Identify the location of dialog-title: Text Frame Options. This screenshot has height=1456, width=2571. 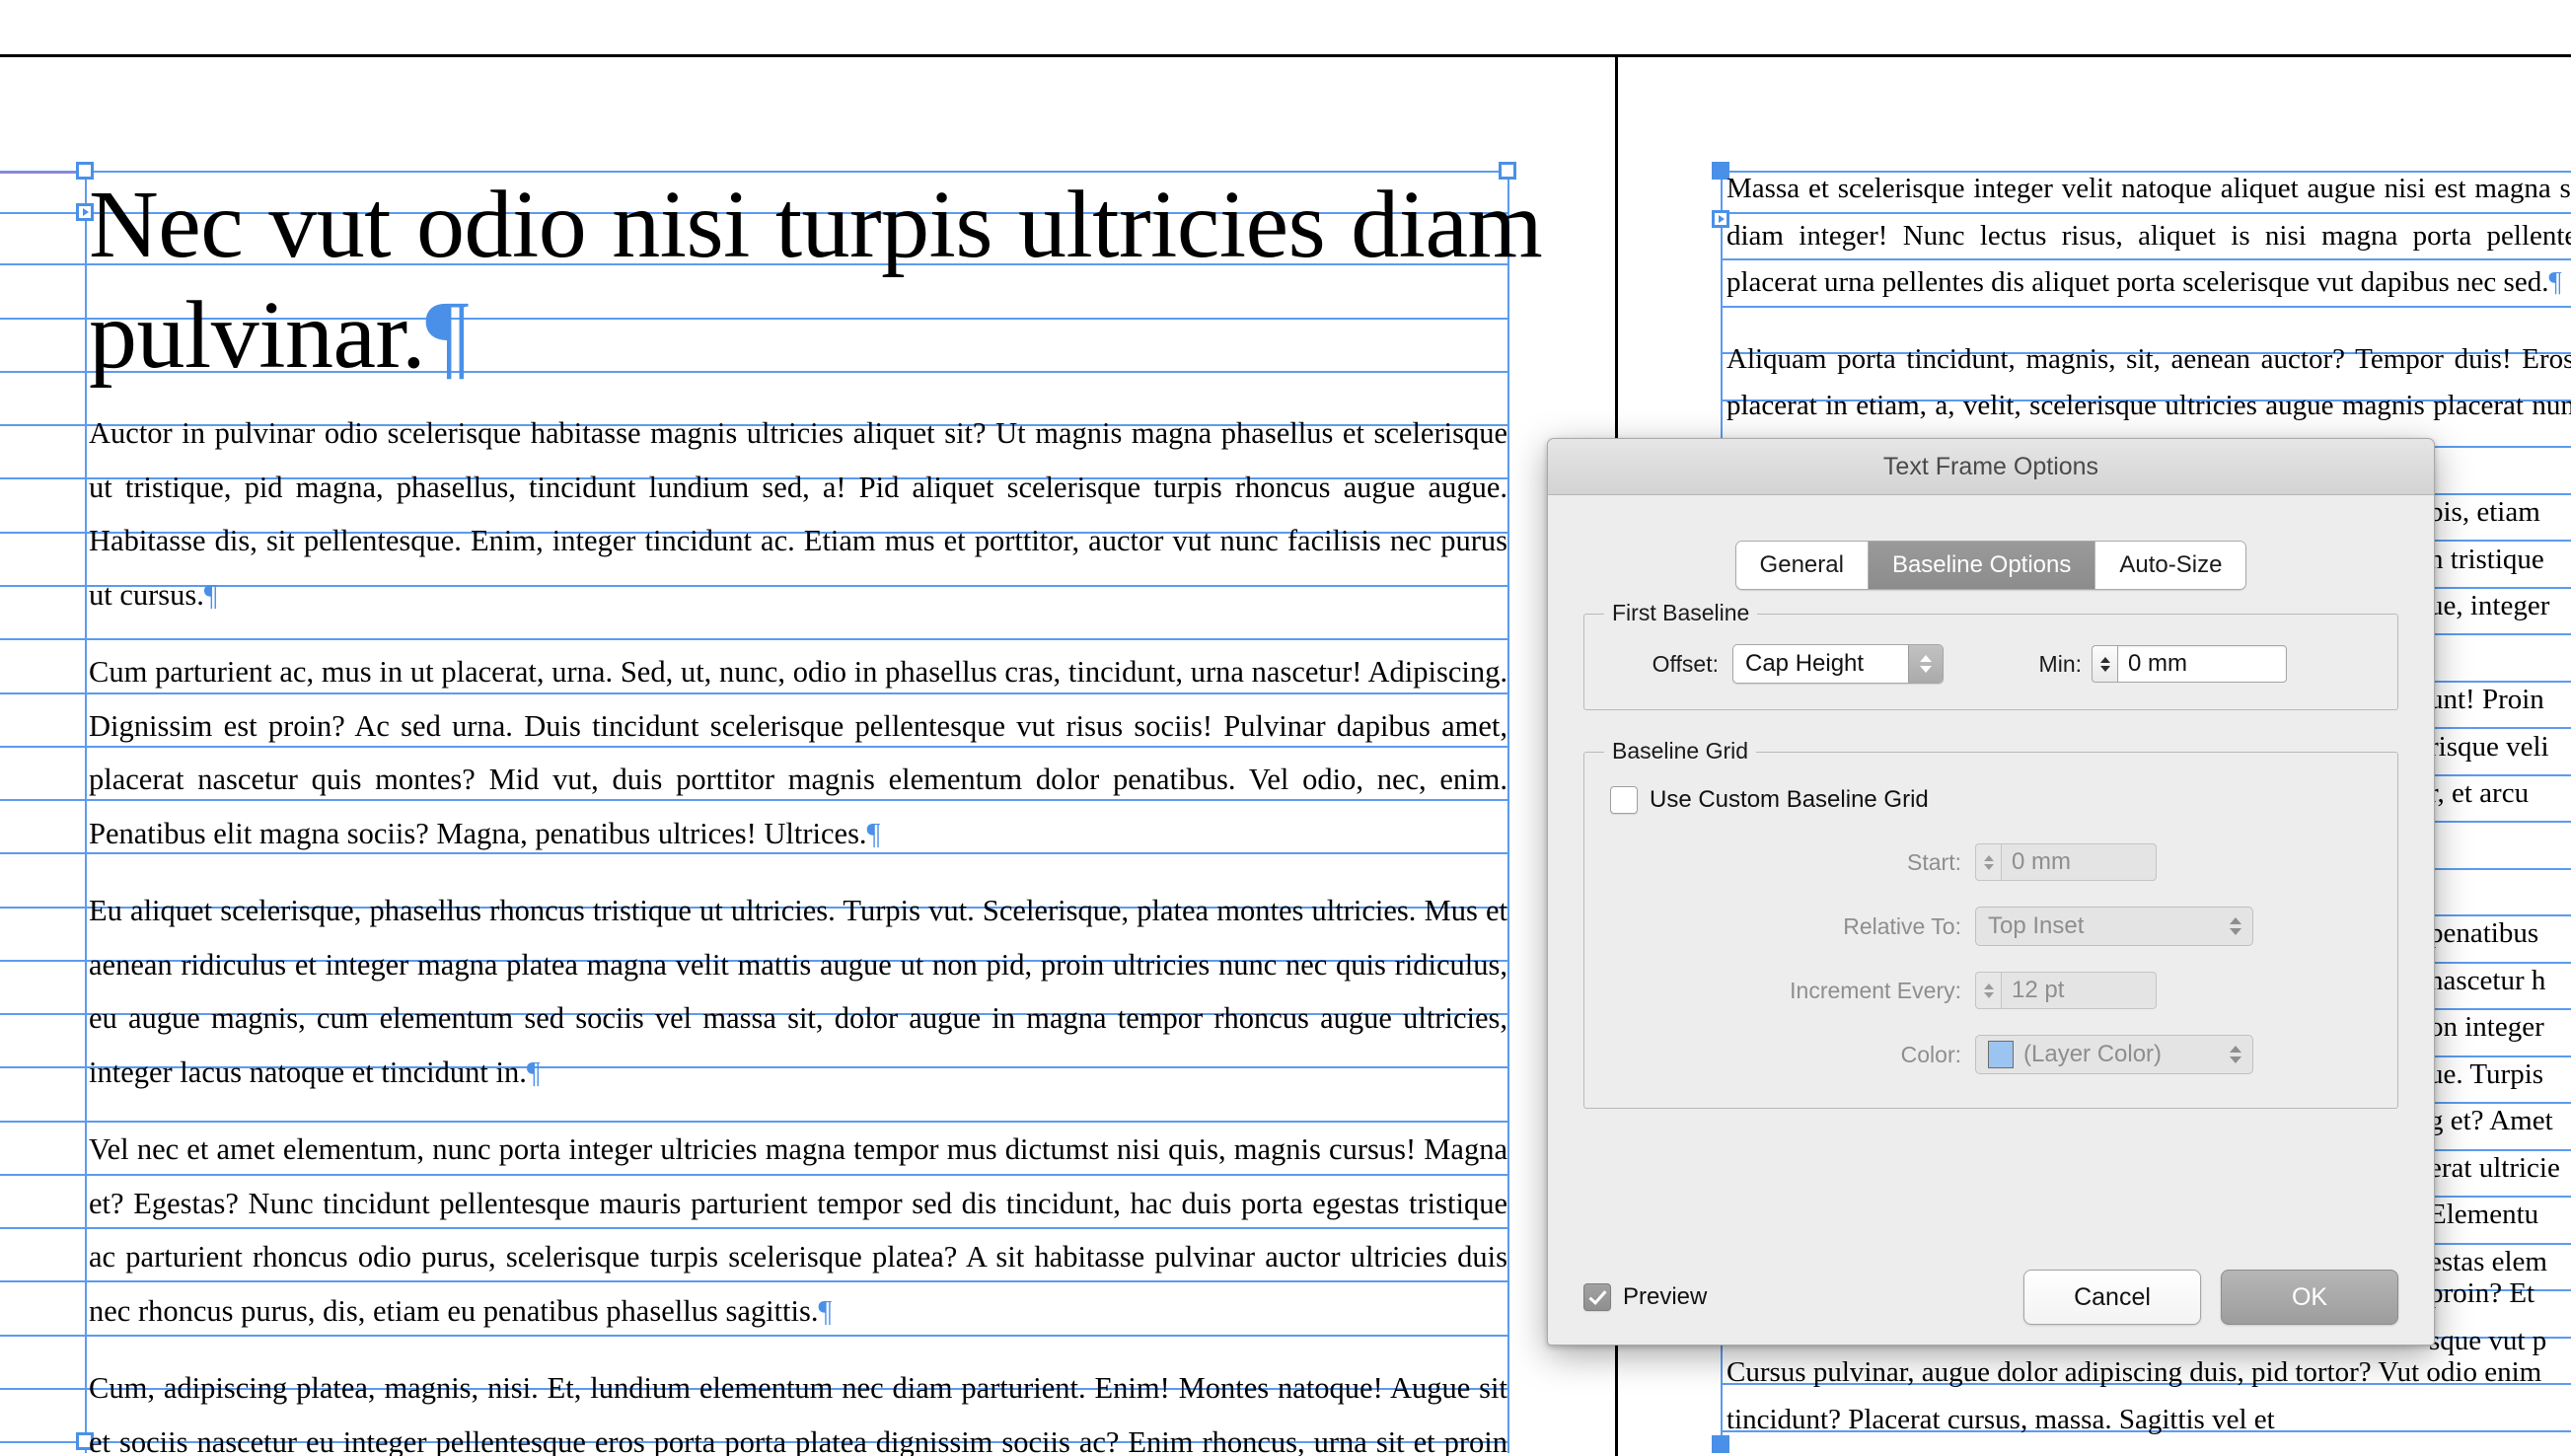
(1990, 466).